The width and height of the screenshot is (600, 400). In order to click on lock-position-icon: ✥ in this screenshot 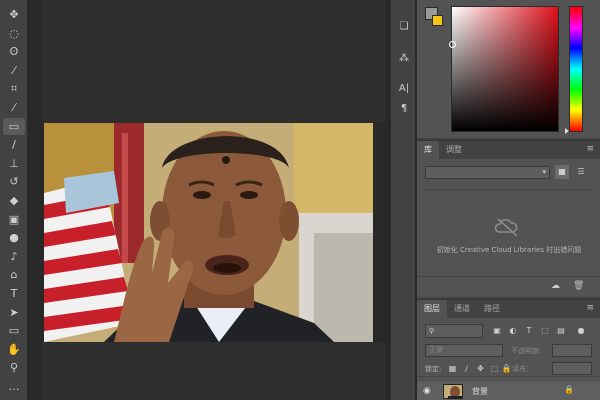, I will do `click(480, 369)`.